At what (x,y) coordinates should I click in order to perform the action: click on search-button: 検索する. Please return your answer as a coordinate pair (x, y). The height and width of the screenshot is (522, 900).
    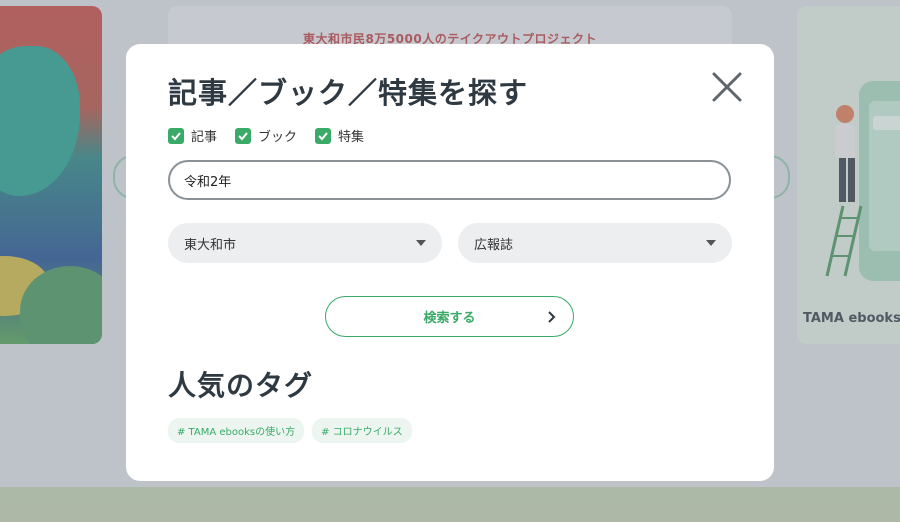
    Looking at the image, I should click on (449, 316).